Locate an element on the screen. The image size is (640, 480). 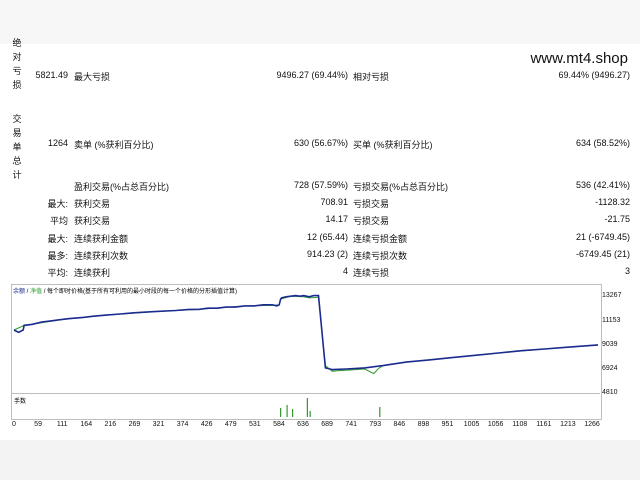
x-tick-label: 846 is located at coordinates (399, 424).